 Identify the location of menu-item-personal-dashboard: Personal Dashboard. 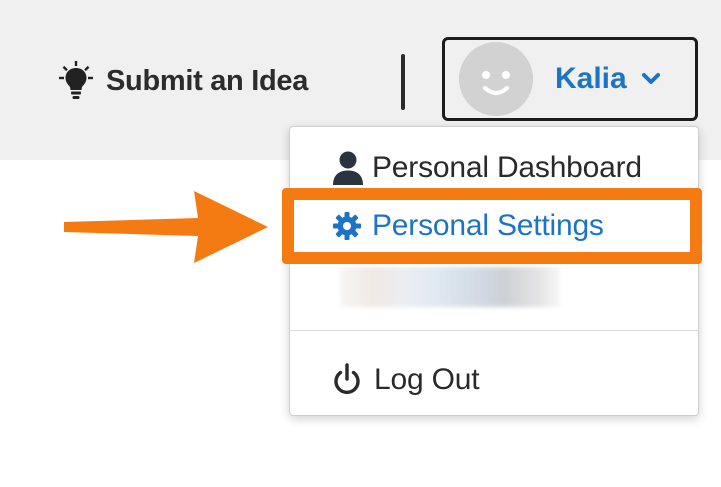
(494, 168).